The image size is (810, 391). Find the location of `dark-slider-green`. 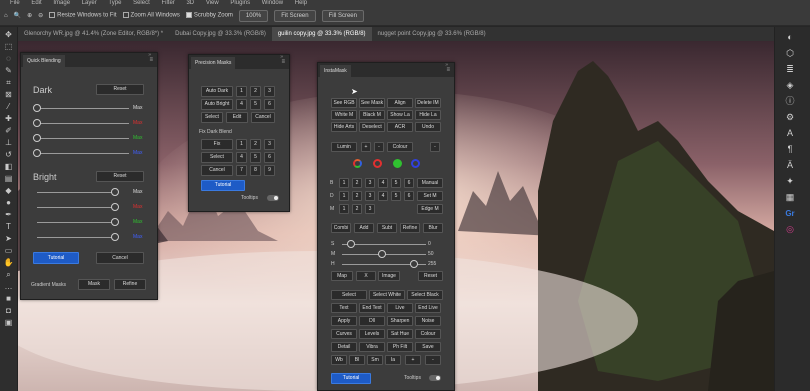

dark-slider-green is located at coordinates (83, 138).